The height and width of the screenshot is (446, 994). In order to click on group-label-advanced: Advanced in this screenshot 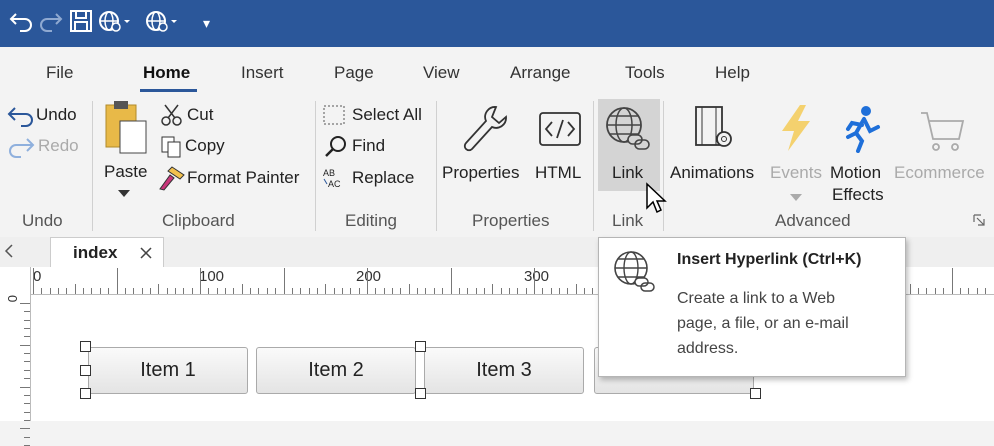, I will do `click(813, 220)`.